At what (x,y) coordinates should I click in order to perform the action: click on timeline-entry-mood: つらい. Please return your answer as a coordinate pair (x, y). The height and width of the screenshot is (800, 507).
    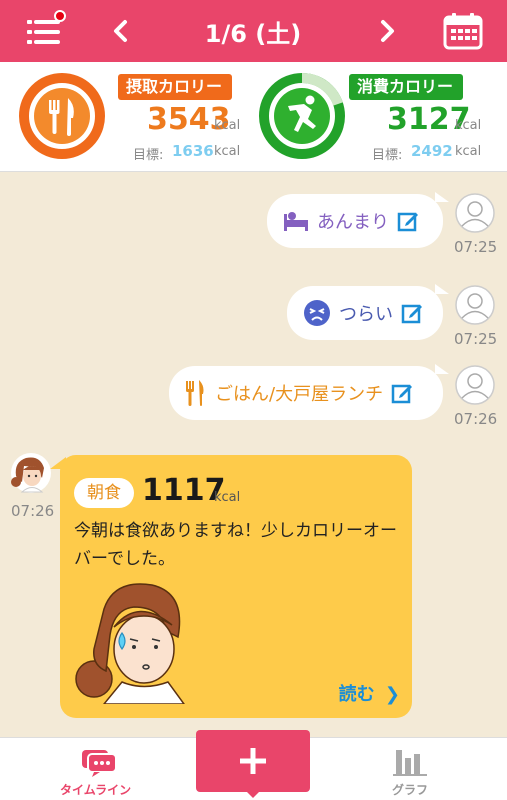
    Looking at the image, I should click on (368, 312).